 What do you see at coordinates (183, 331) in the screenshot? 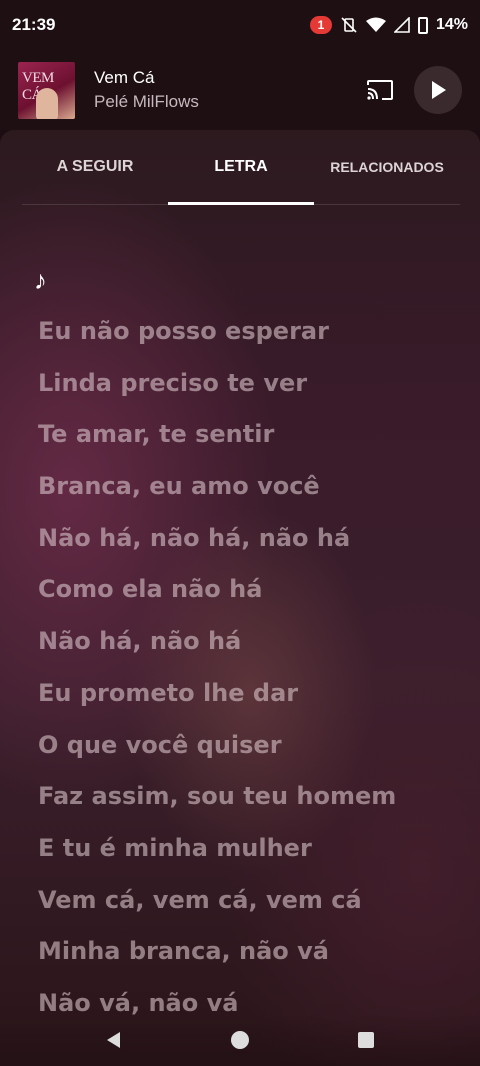
I see `lyric-line: Eu não posso esperar` at bounding box center [183, 331].